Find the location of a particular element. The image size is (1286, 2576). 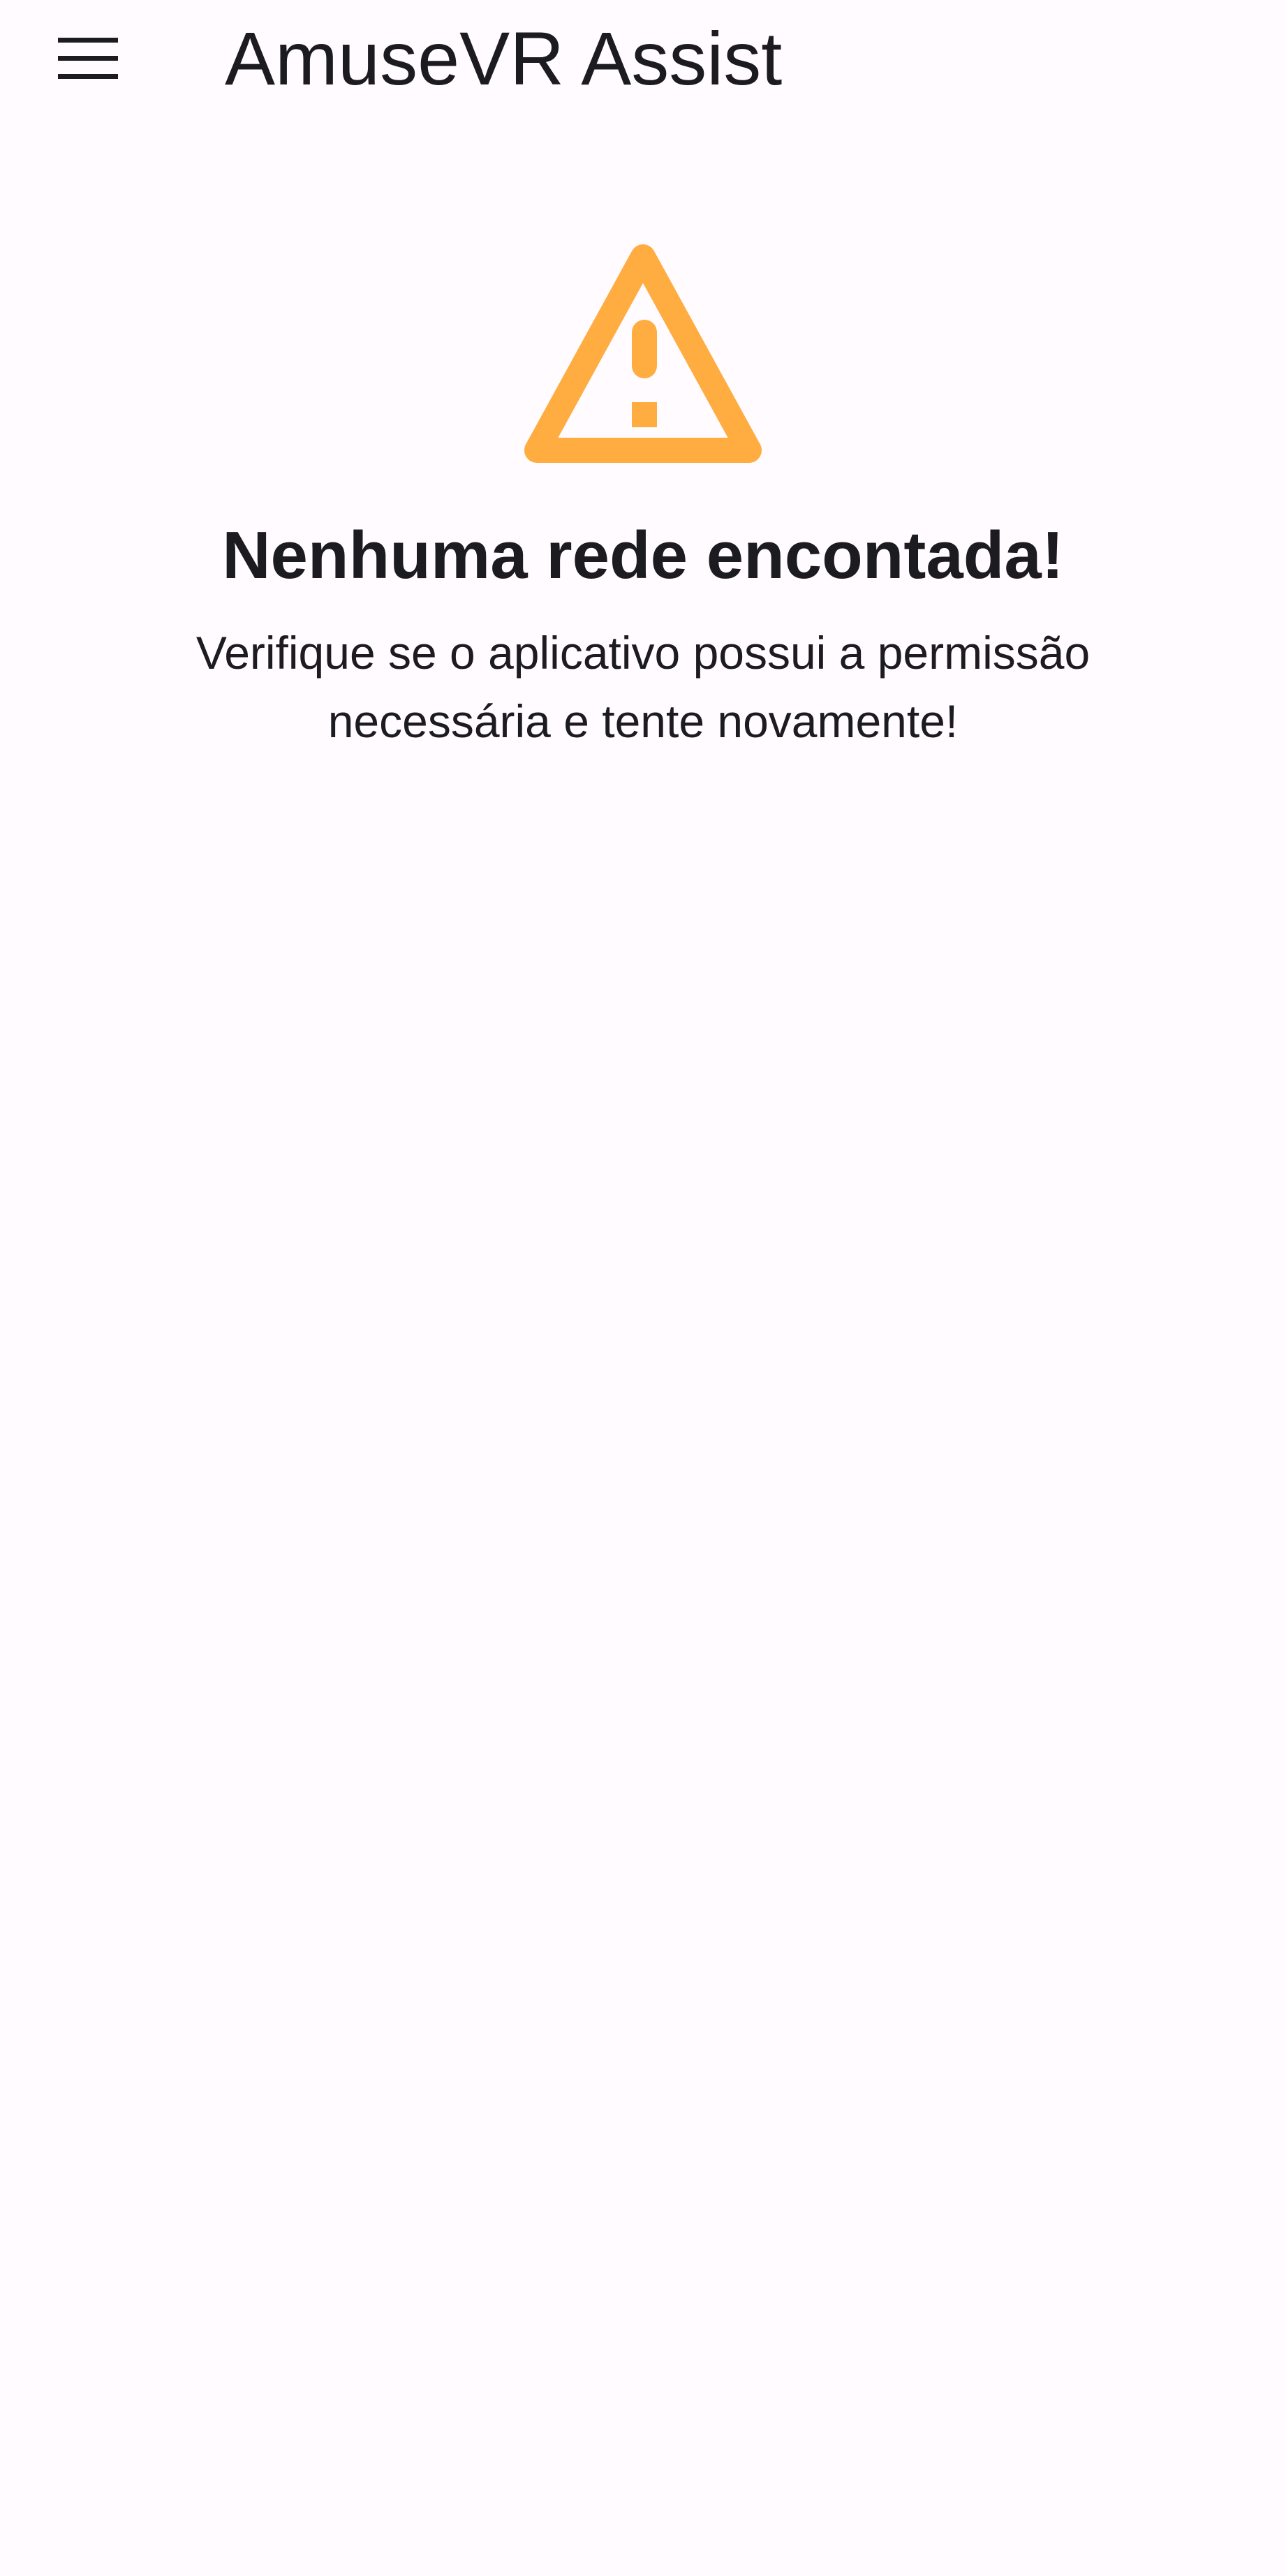

warning-icon is located at coordinates (643, 356).